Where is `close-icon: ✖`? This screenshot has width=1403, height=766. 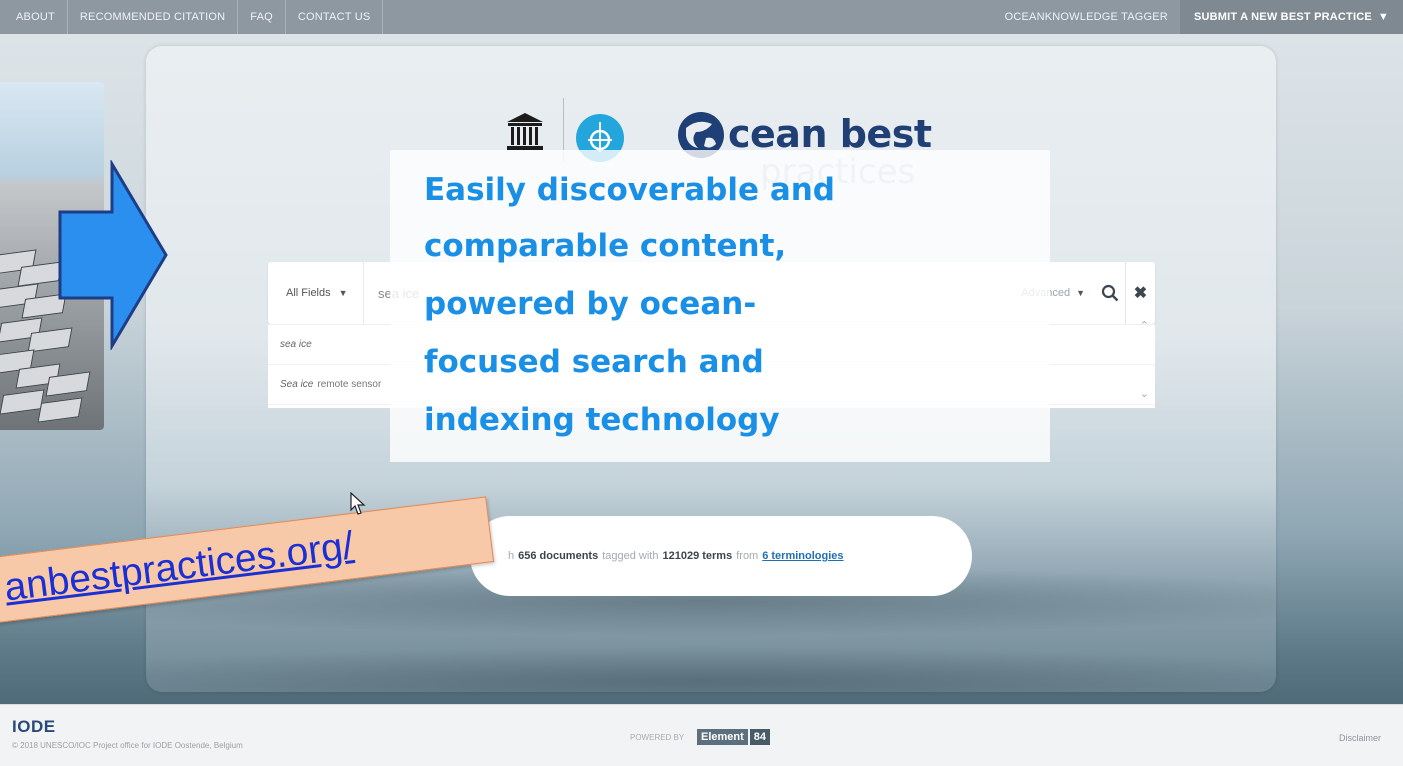
close-icon: ✖ is located at coordinates (1140, 293).